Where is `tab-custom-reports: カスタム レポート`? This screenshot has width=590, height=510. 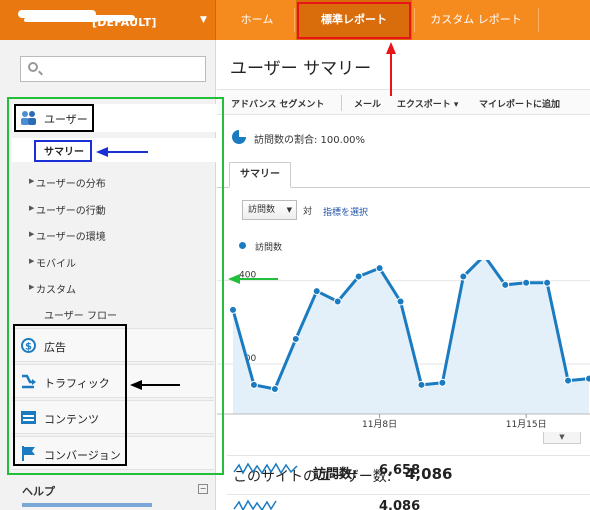
tab-custom-reports: カスタム レポート is located at coordinates (476, 20).